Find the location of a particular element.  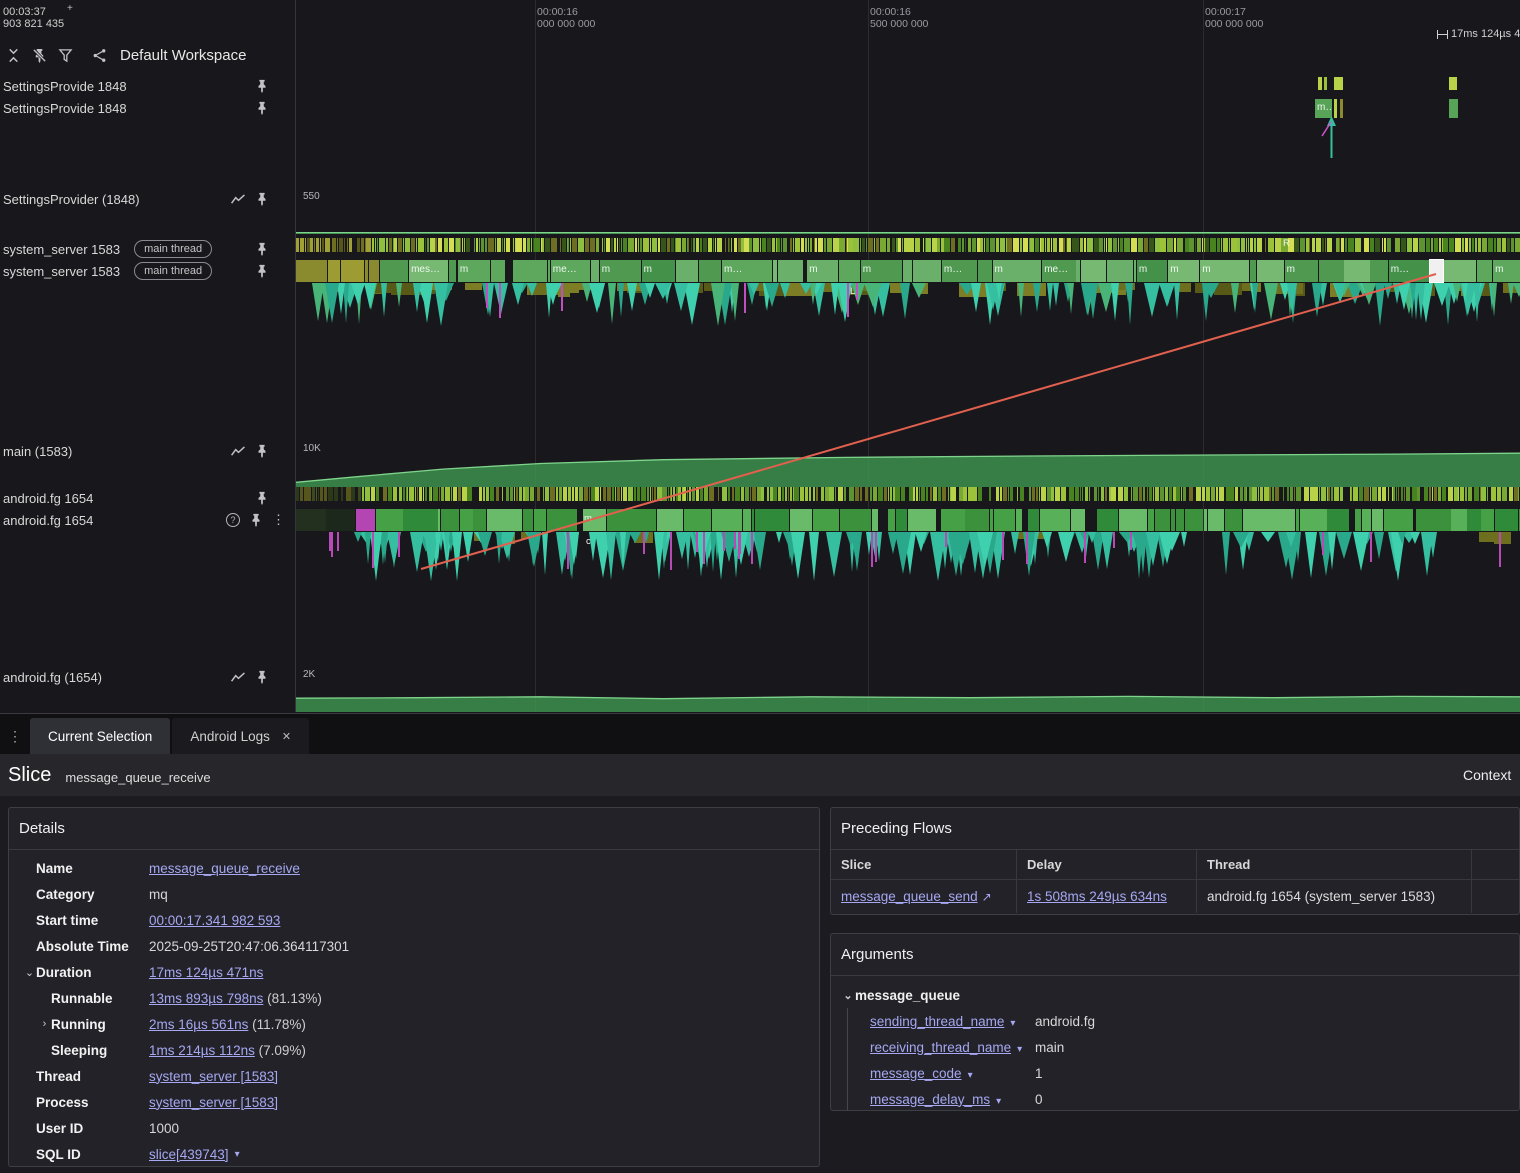

track-row-main-counter: main (1583) is located at coordinates (147, 451).